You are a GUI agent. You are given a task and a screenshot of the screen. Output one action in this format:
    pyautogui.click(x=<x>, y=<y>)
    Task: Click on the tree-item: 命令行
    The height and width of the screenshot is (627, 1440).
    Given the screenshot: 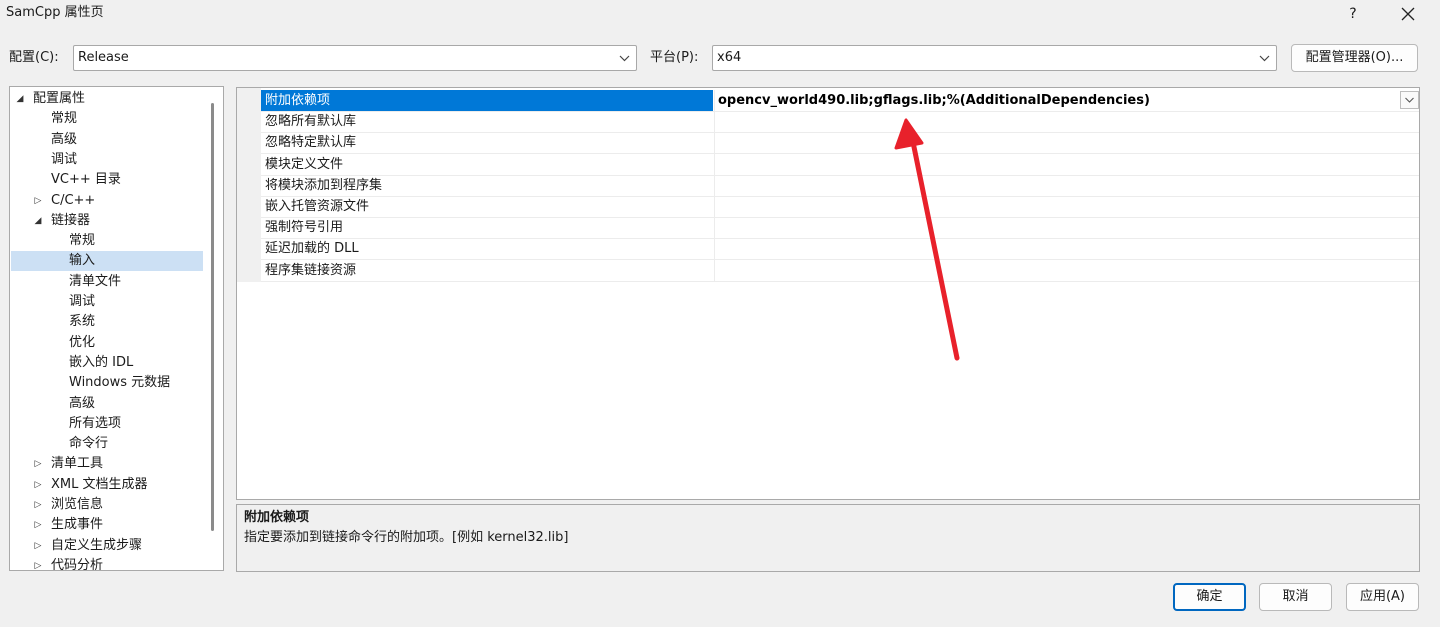 What is the action you would take?
    pyautogui.click(x=107, y=444)
    